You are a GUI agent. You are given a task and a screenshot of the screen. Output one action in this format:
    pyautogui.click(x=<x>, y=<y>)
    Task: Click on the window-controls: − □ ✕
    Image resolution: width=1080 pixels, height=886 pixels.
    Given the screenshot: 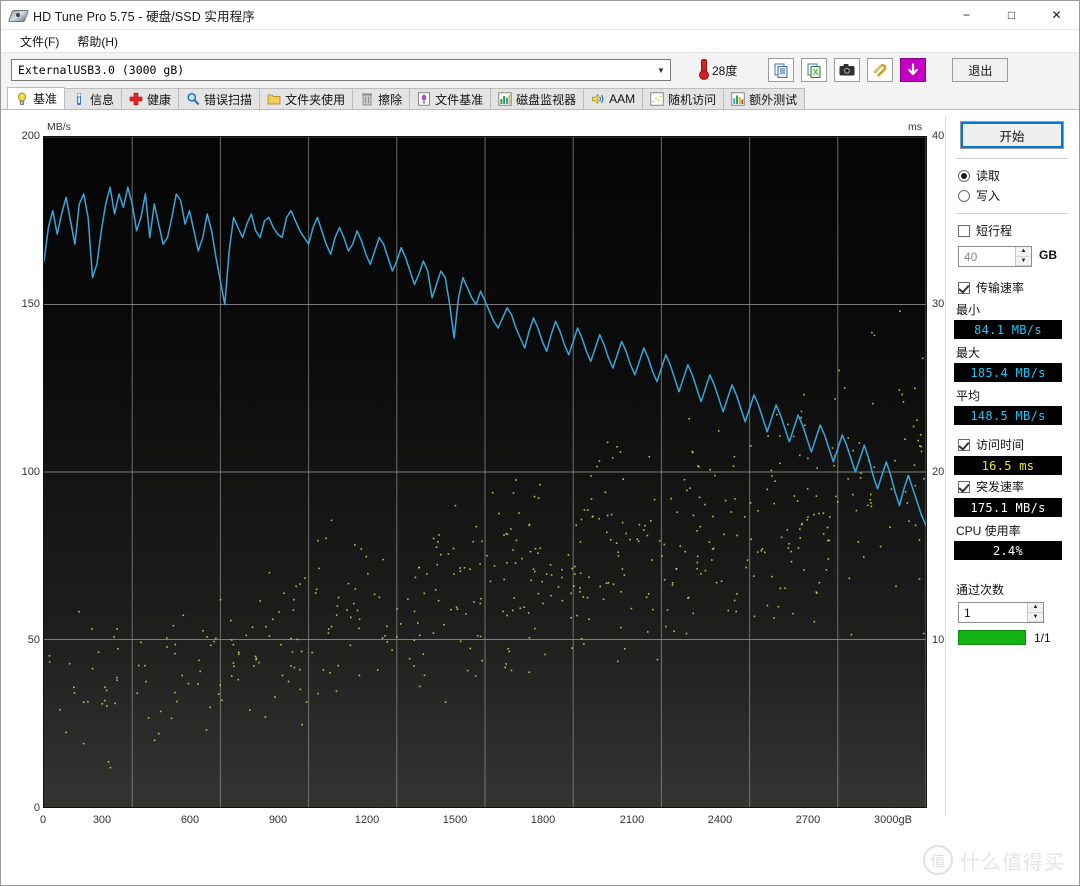 What is the action you would take?
    pyautogui.click(x=1011, y=15)
    